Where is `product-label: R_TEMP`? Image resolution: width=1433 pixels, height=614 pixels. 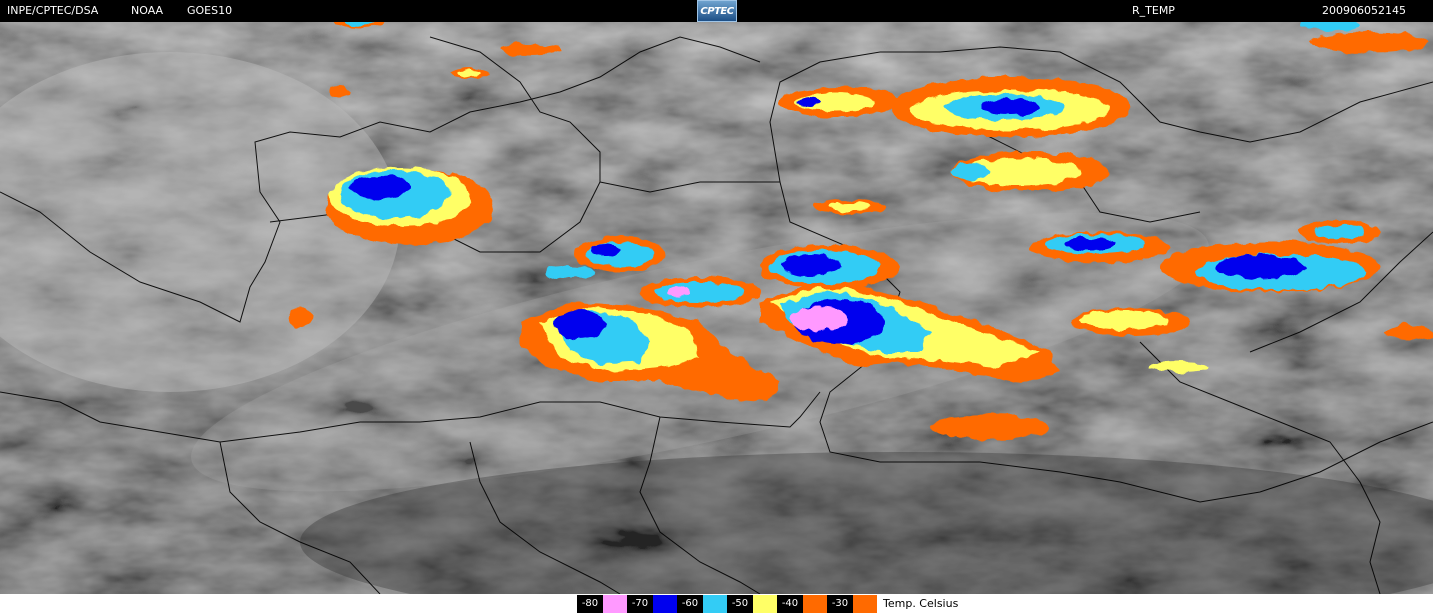 product-label: R_TEMP is located at coordinates (1153, 10).